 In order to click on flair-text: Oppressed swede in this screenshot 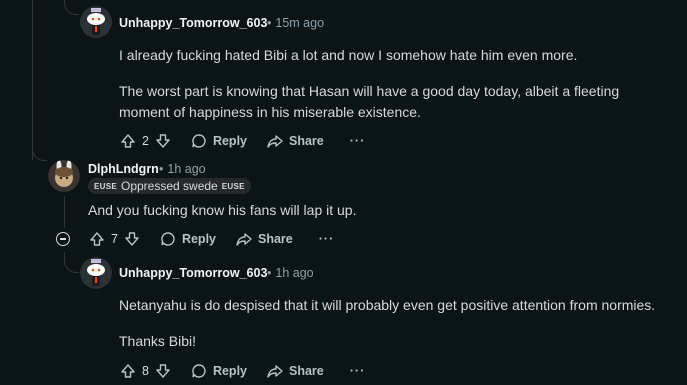, I will do `click(169, 186)`.